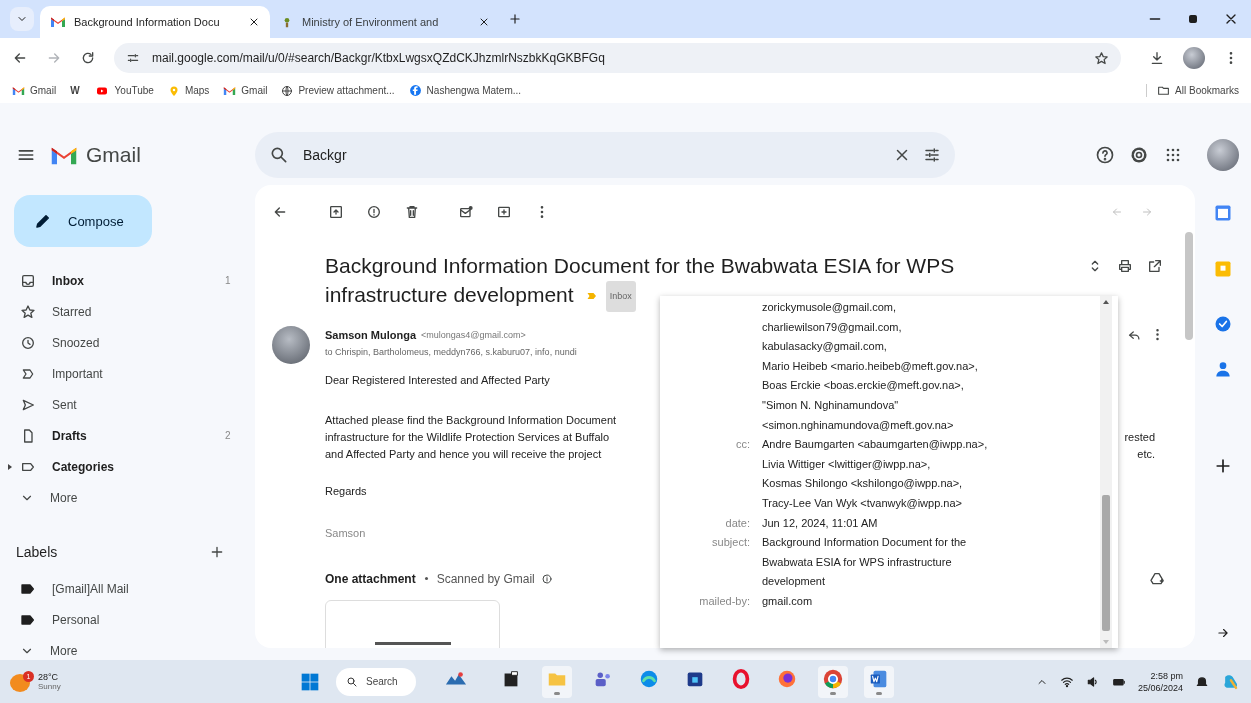 Image resolution: width=1251 pixels, height=703 pixels. What do you see at coordinates (376, 681) in the screenshot?
I see `taskbar-search-field: Search` at bounding box center [376, 681].